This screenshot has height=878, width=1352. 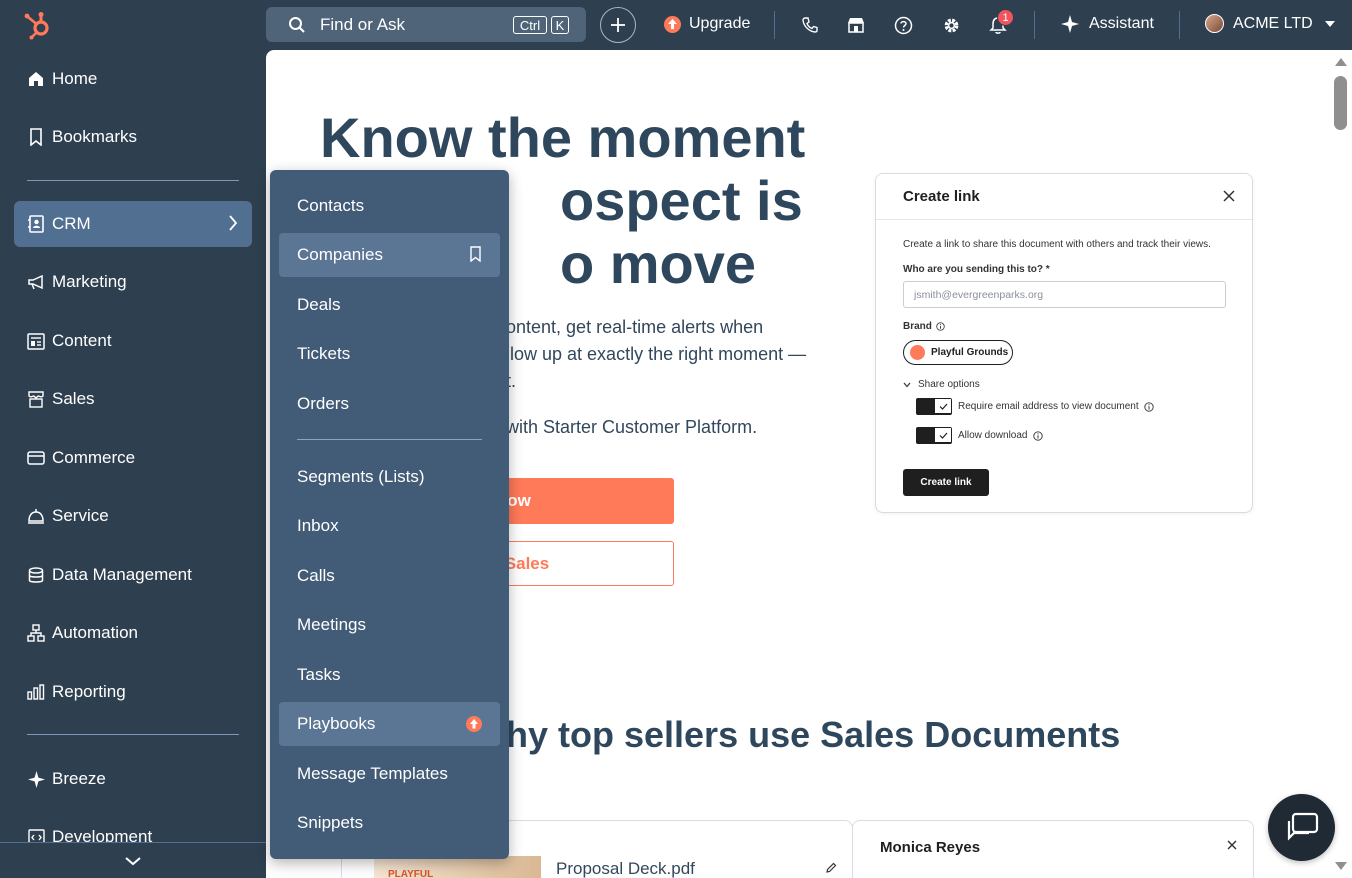 I want to click on sidebar-item-label: Breeze, so click(x=79, y=778).